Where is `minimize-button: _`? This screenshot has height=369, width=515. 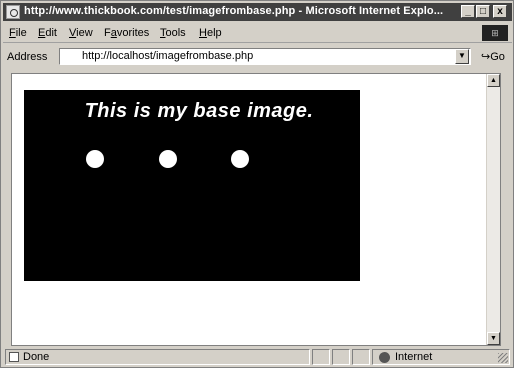 minimize-button: _ is located at coordinates (468, 11).